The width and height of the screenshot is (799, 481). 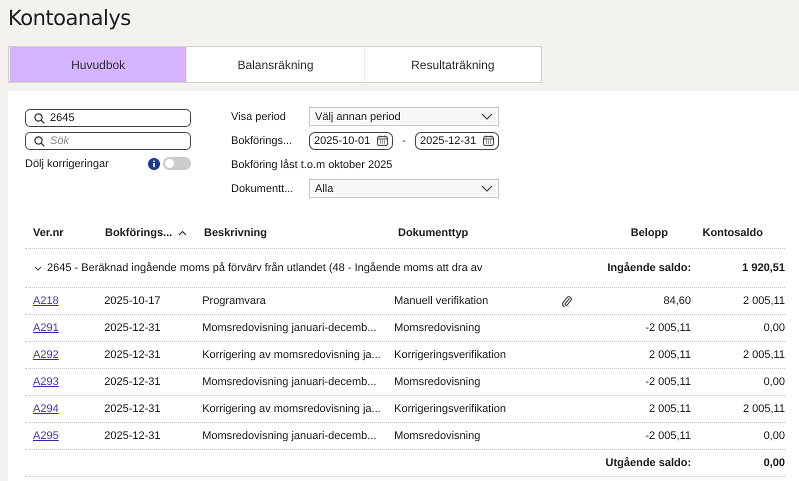 I want to click on column-header: Beskrivning, so click(x=235, y=233).